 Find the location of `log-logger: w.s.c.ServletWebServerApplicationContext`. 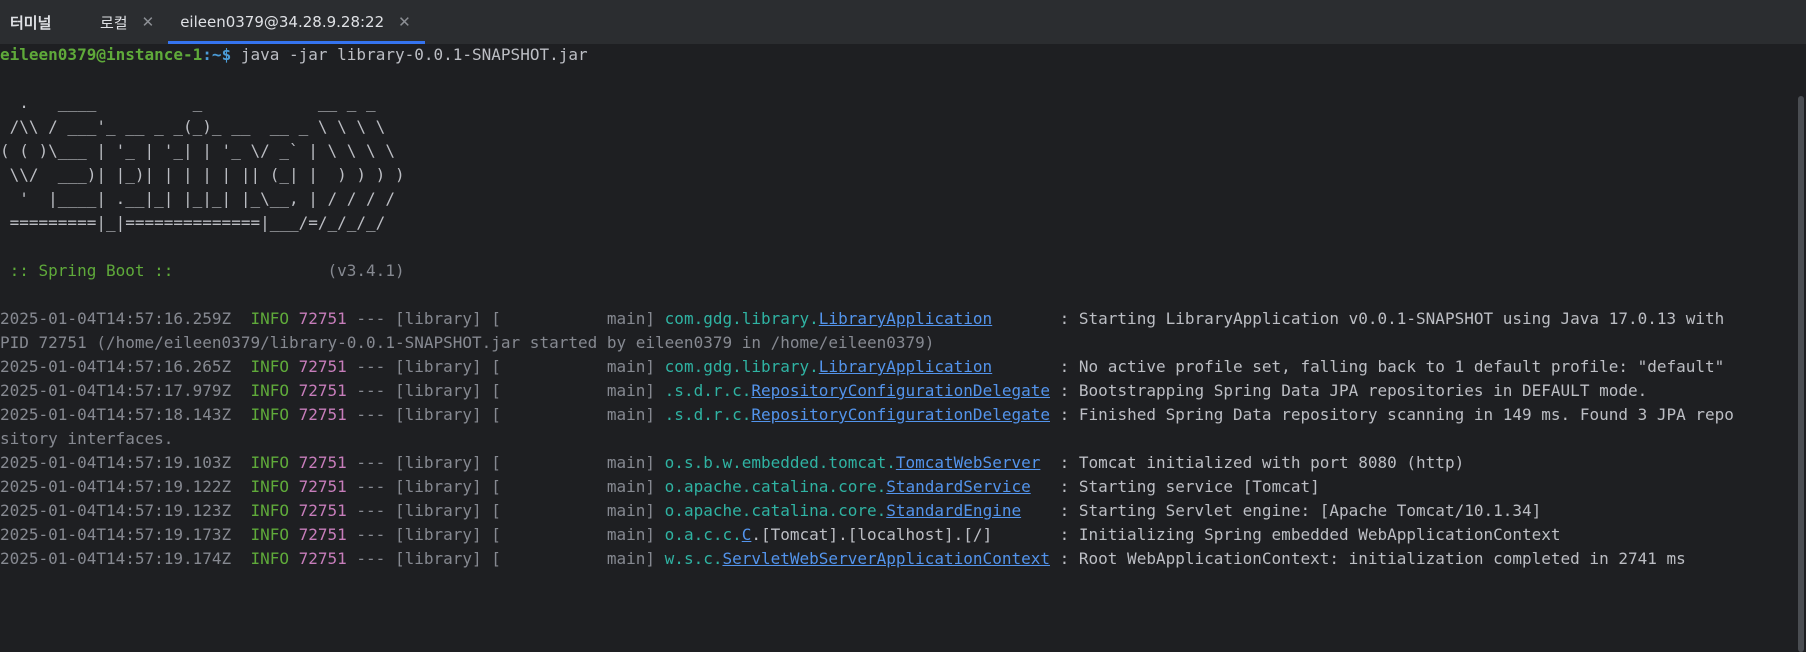

log-logger: w.s.c.ServletWebServerApplicationContext is located at coordinates (857, 558).